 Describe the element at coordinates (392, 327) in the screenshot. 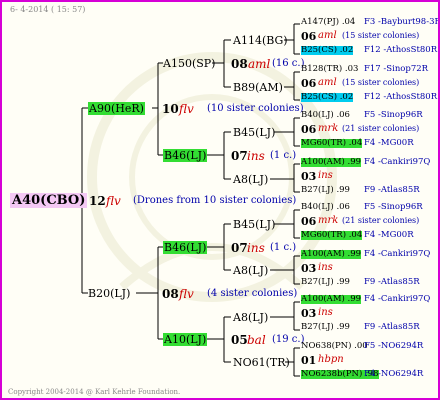

I see `g4-dam-ref-6: F9 -Atlas85R` at that location.